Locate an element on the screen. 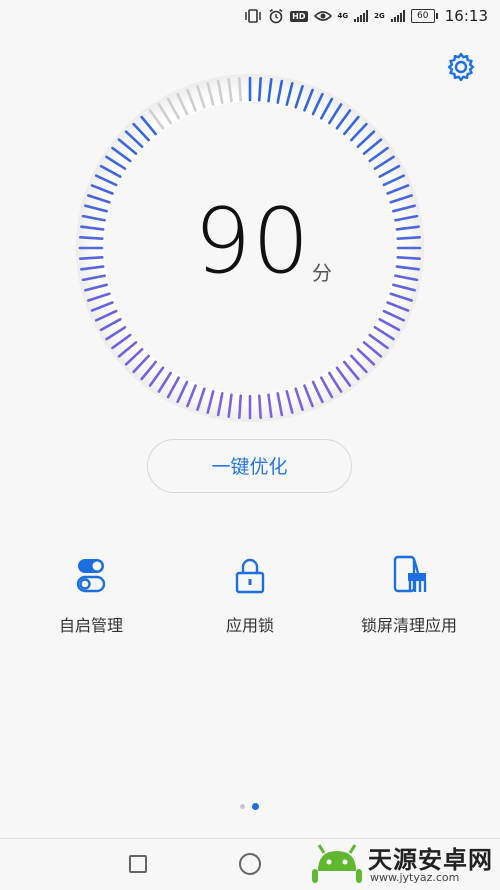 The width and height of the screenshot is (500, 890). alarm-icon is located at coordinates (276, 16).